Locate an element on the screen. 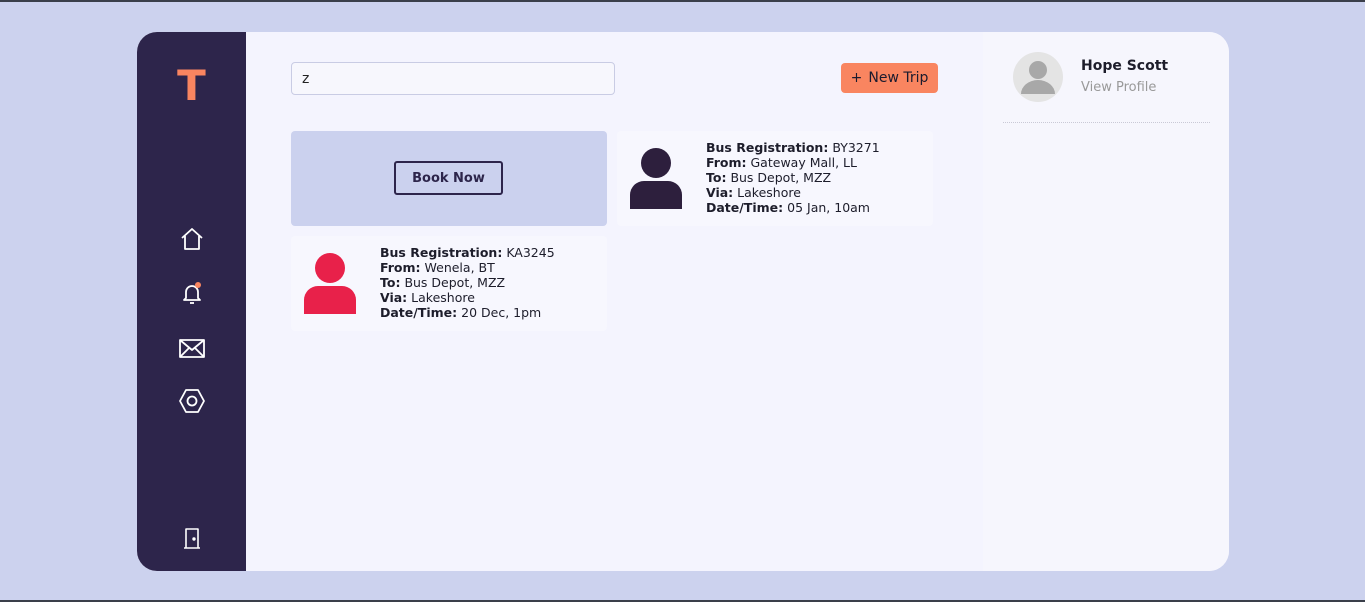  bus-registration: BY3271 is located at coordinates (856, 147).